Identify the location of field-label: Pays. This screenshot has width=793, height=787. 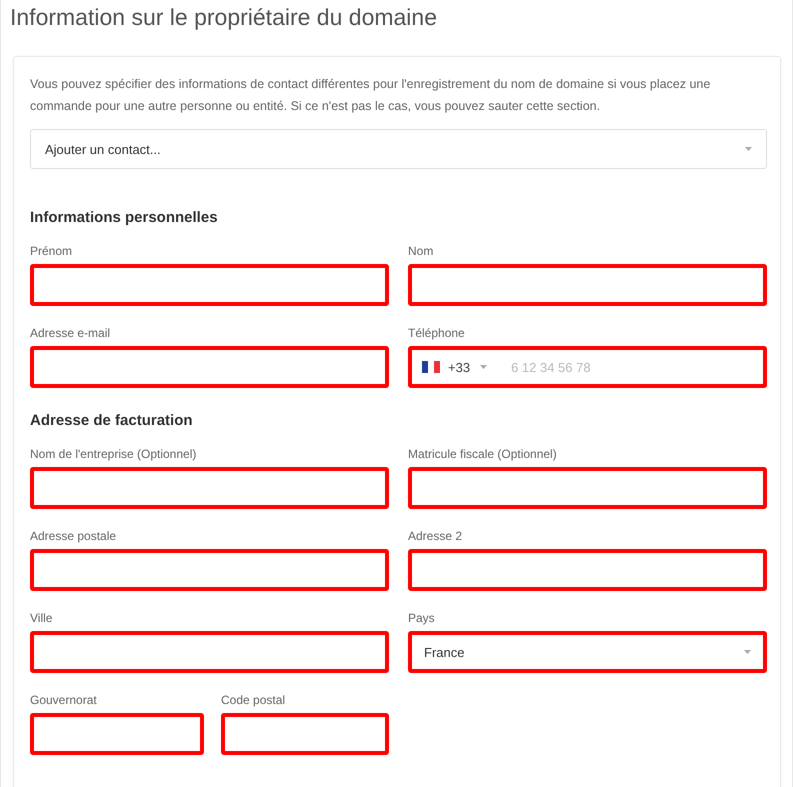
(422, 618).